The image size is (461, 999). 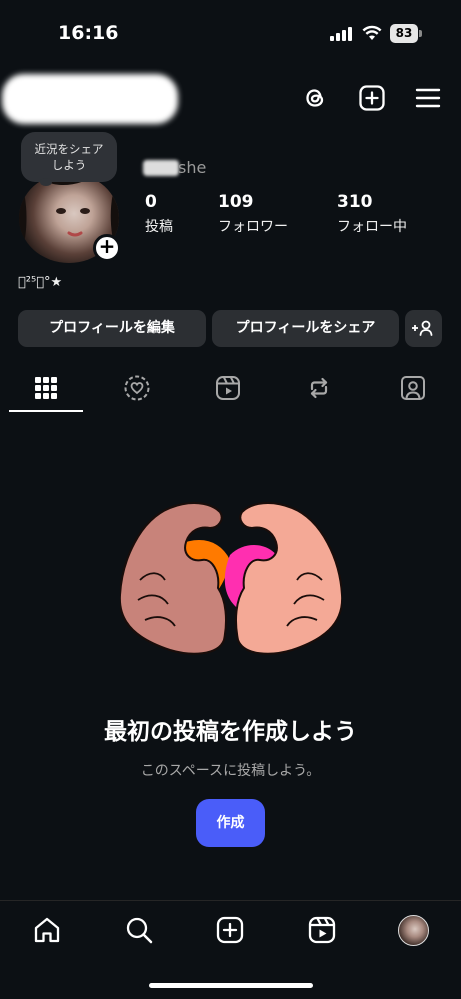 What do you see at coordinates (372, 227) in the screenshot?
I see `stat-following-label: フォロー中` at bounding box center [372, 227].